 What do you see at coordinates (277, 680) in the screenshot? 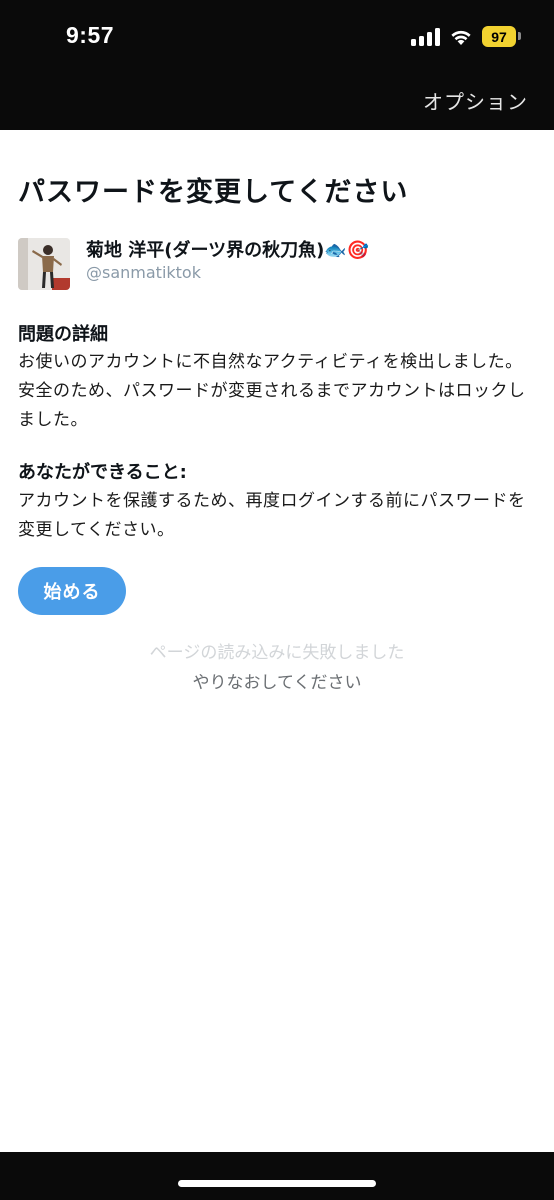
I see `retry-message: やりなおしてください` at bounding box center [277, 680].